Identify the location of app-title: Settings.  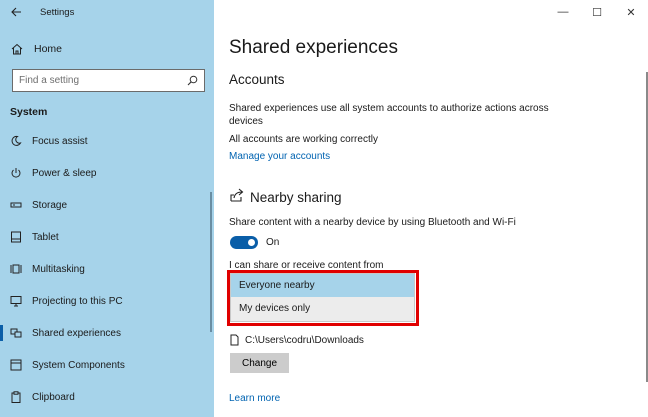
(57, 12).